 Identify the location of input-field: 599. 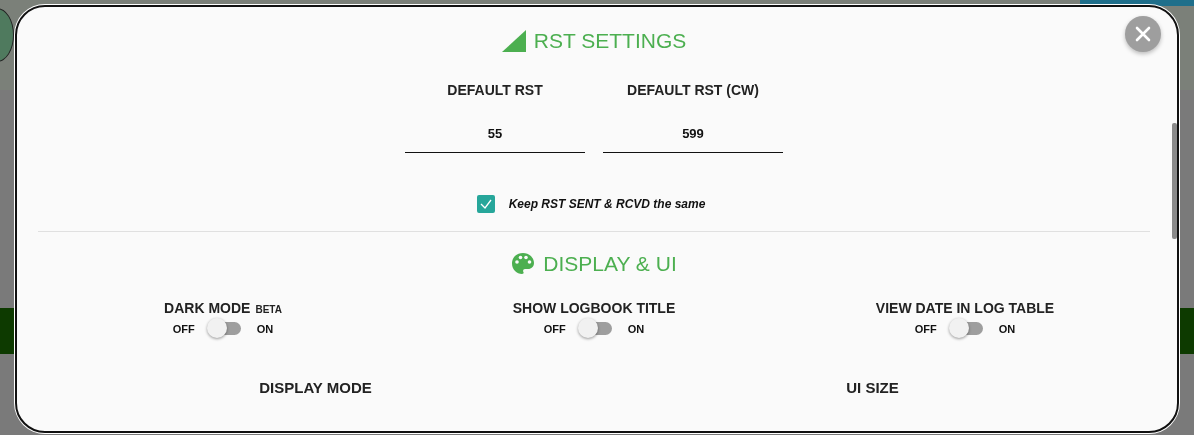
(693, 135).